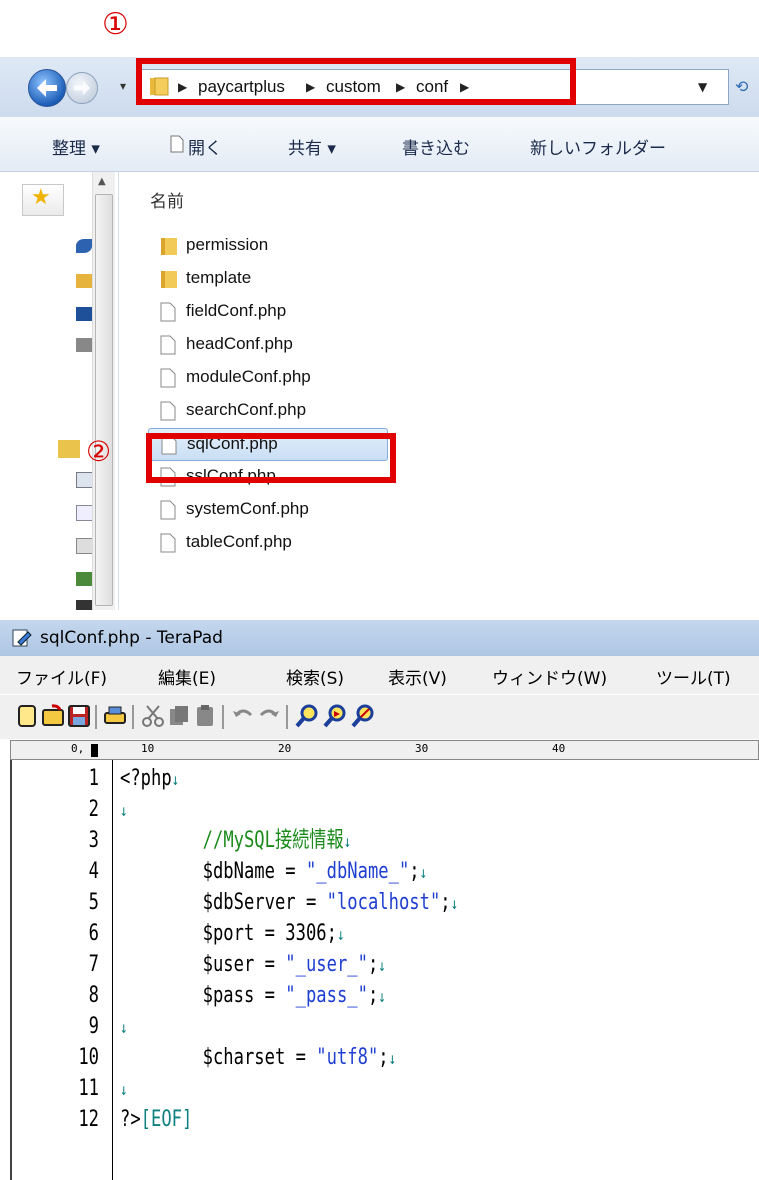  I want to click on line-number: 10, so click(88, 1057).